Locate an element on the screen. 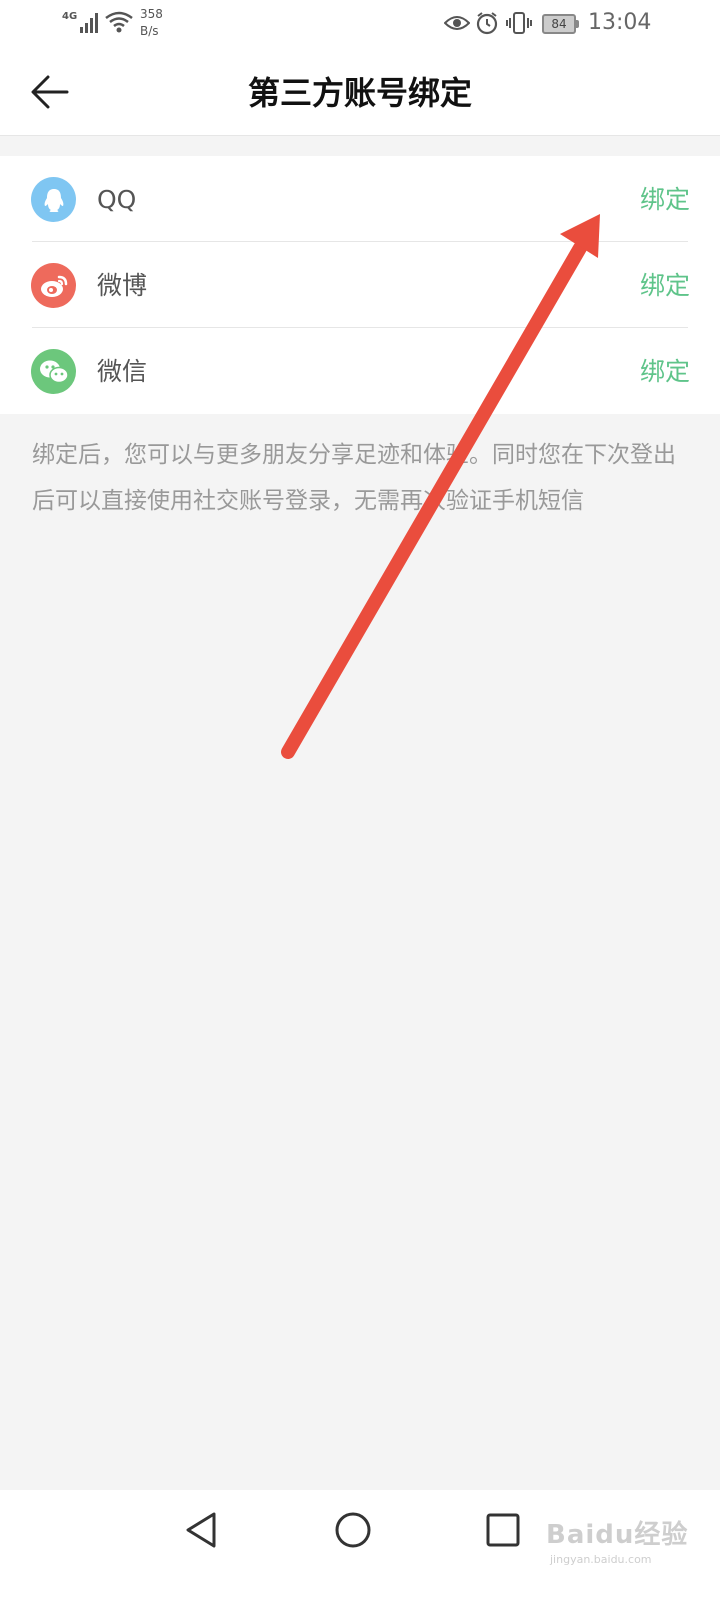  account-name-weibo: 微博 is located at coordinates (122, 285).